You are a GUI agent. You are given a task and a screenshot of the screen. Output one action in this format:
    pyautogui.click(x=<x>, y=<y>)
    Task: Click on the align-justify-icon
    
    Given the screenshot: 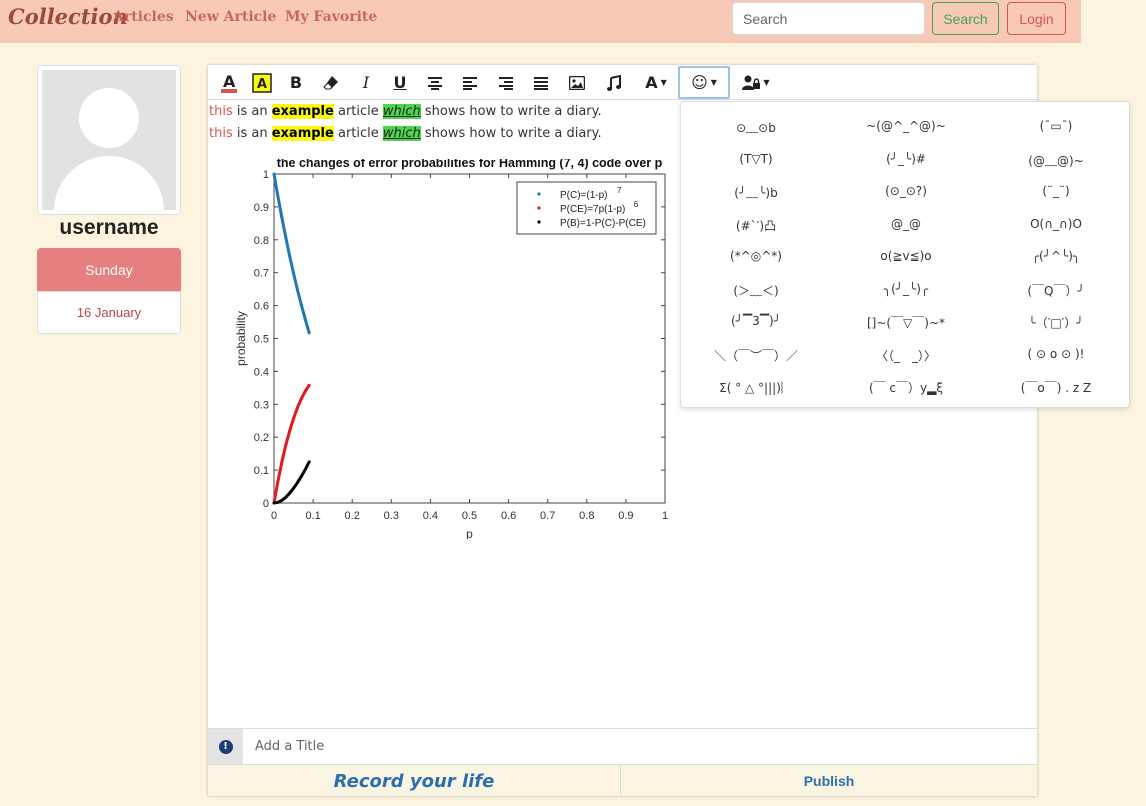 What is the action you would take?
    pyautogui.click(x=541, y=82)
    